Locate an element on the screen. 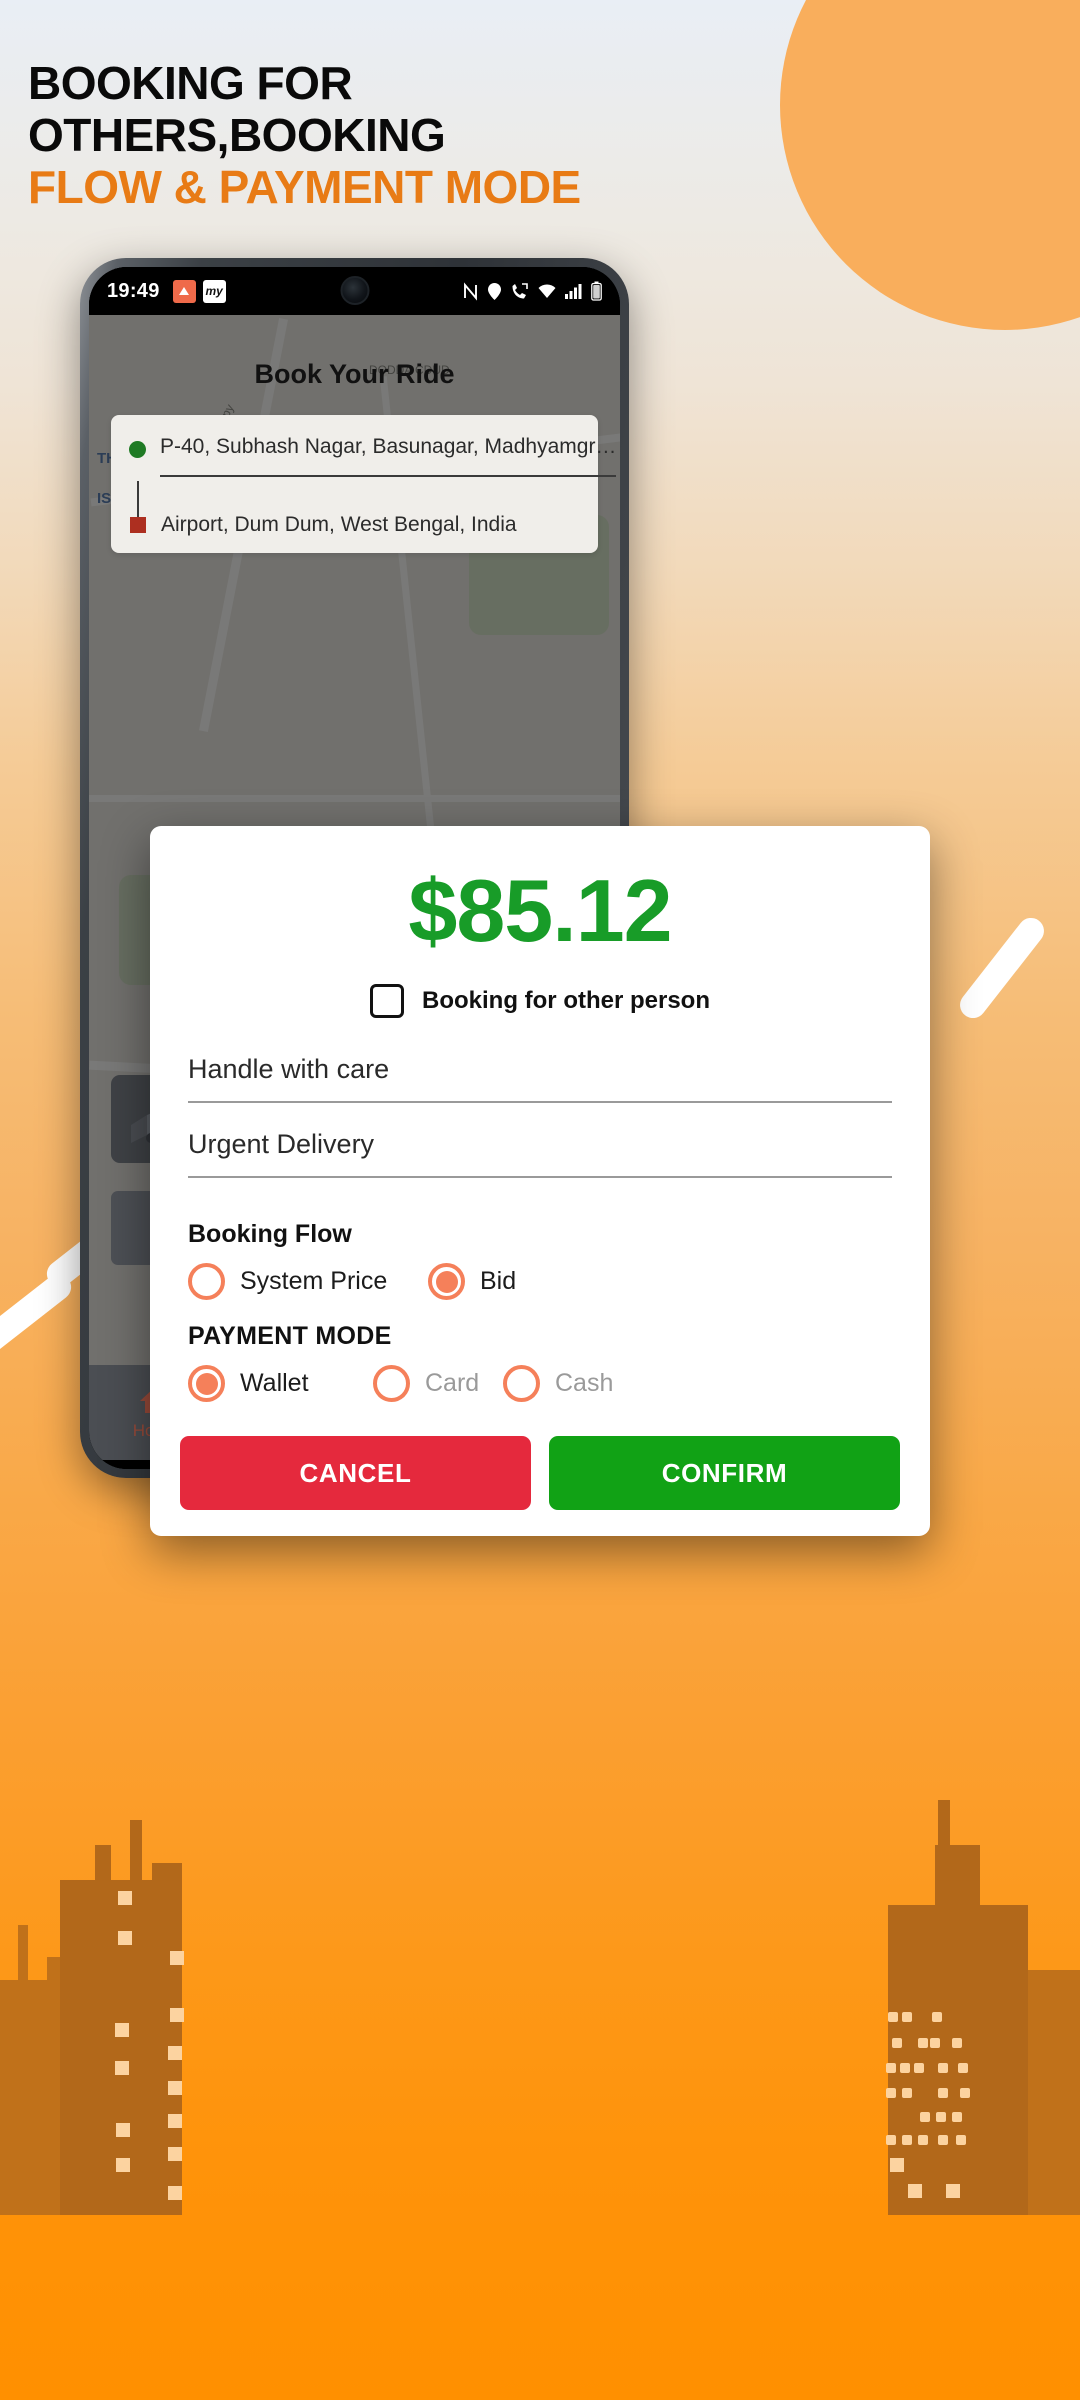 The width and height of the screenshot is (1080, 2400). pickup-marker is located at coordinates (137, 446).